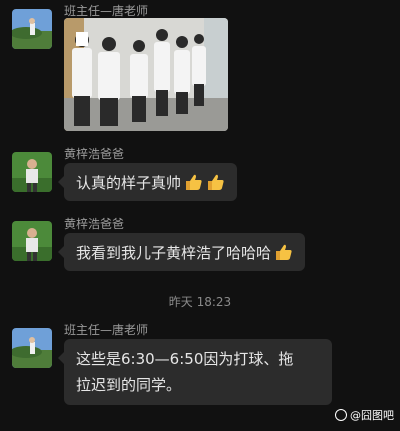 This screenshot has height=431, width=400. Describe the element at coordinates (174, 253) in the screenshot. I see `message-text: 我看到我儿子黄梓浩了哈哈哈` at that location.